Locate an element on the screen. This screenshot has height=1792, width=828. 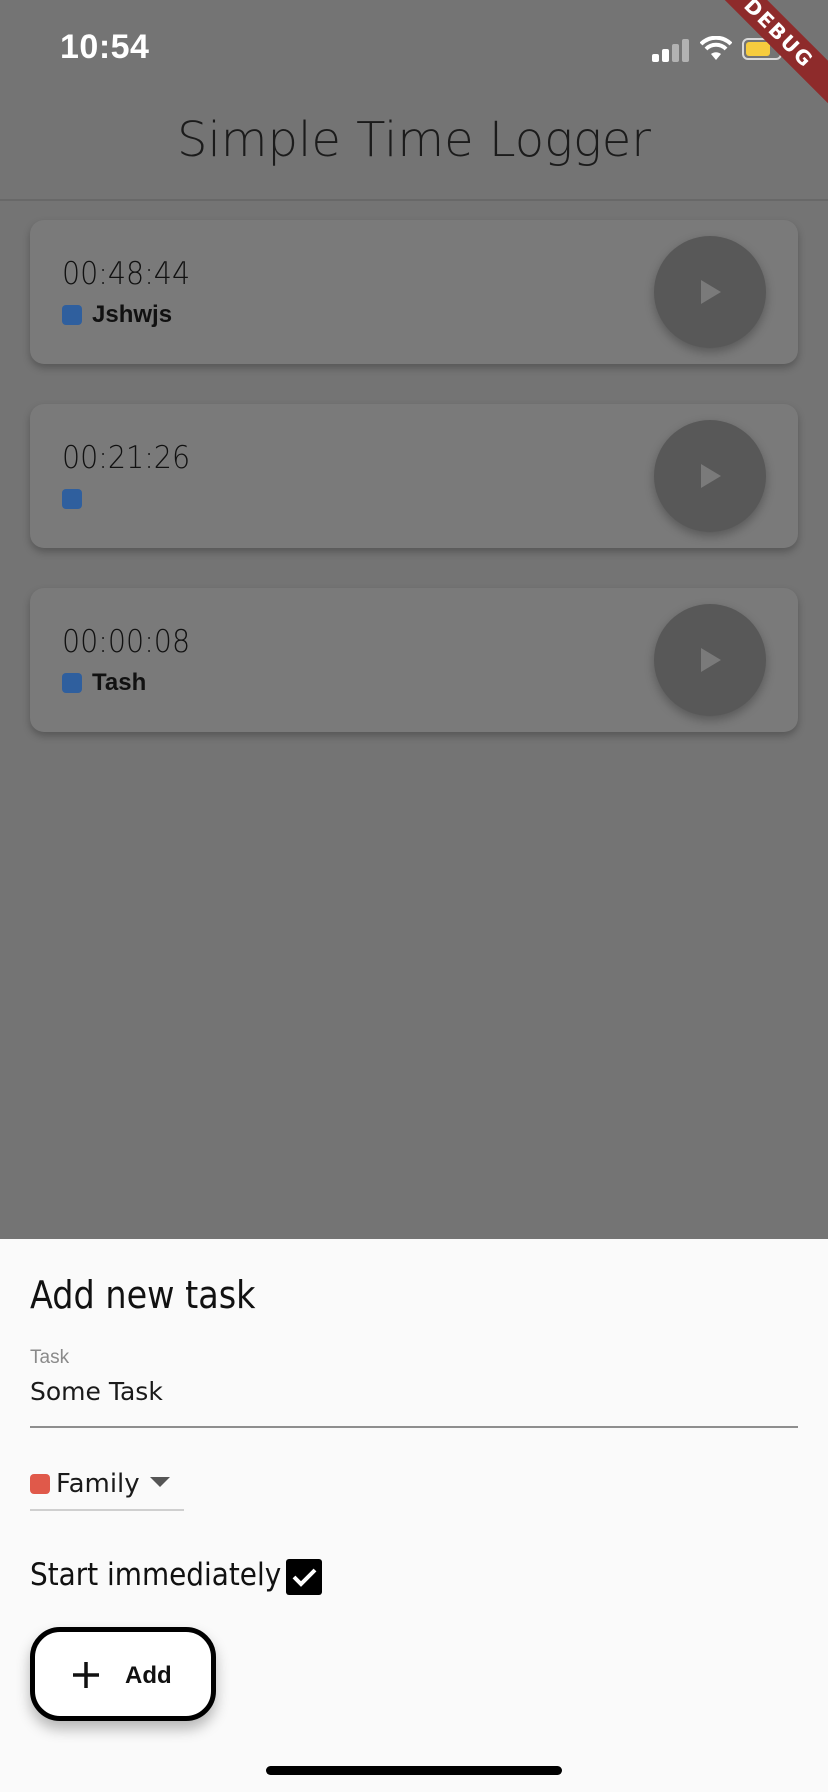
add-task-button: Add is located at coordinates (123, 1674).